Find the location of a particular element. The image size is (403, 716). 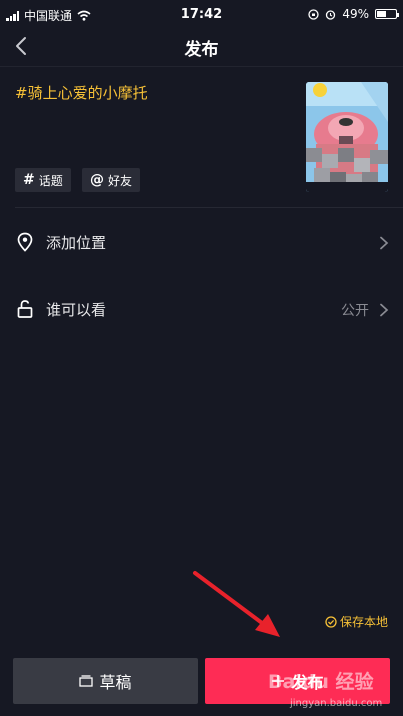

visibility-label: 谁可以看 is located at coordinates (76, 310).